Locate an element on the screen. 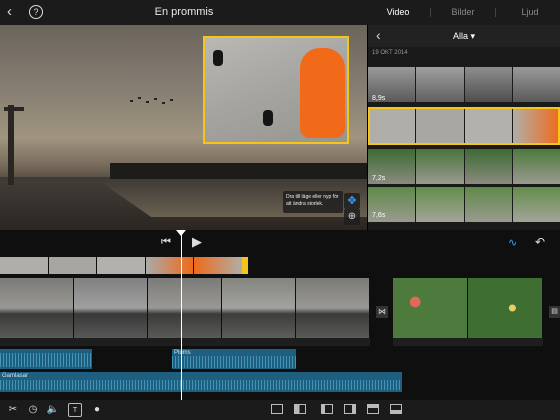 This screenshot has width=560, height=420. top-bar: ‹ ? En prommis Video Bilder Ljud is located at coordinates (280, 12).